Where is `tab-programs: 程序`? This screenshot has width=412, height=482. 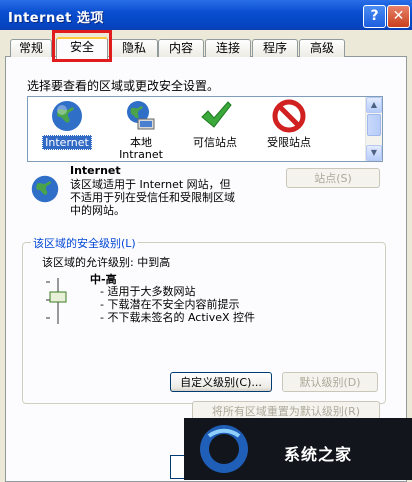
tab-programs: 程序 is located at coordinates (275, 48).